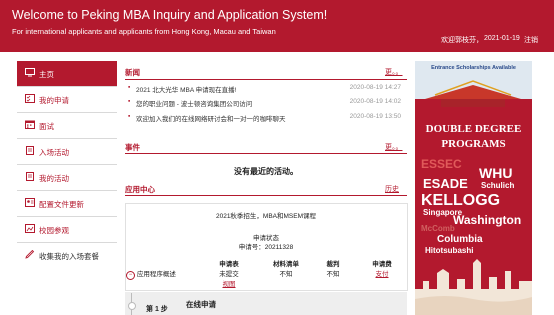 This screenshot has width=554, height=315. Describe the element at coordinates (156, 274) in the screenshot. I see `overview-label: 应用程序概述` at that location.